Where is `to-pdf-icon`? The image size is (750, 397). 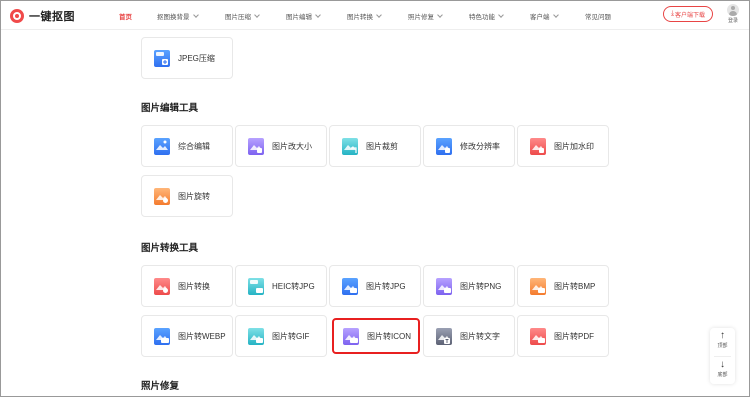 to-pdf-icon is located at coordinates (538, 336).